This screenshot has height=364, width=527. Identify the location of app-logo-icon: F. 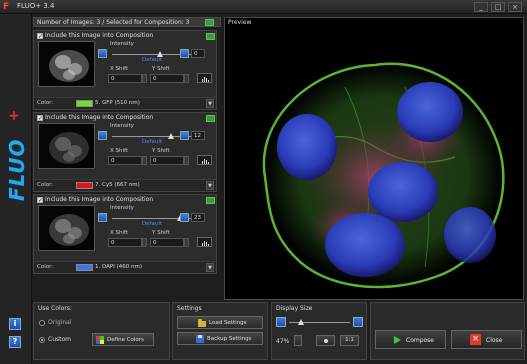
(6, 7).